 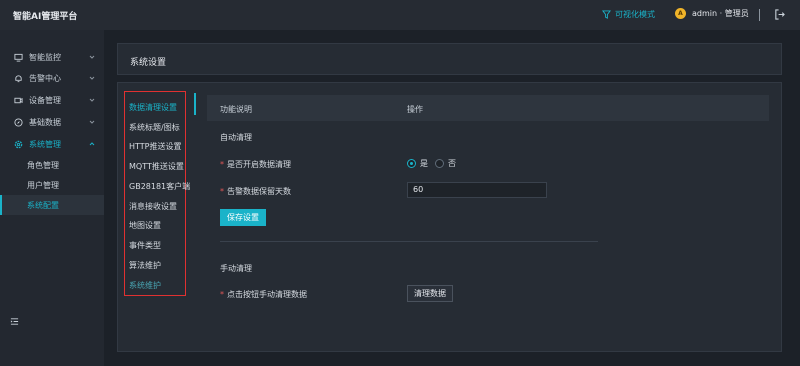 I want to click on radio-no: 否, so click(x=445, y=163).